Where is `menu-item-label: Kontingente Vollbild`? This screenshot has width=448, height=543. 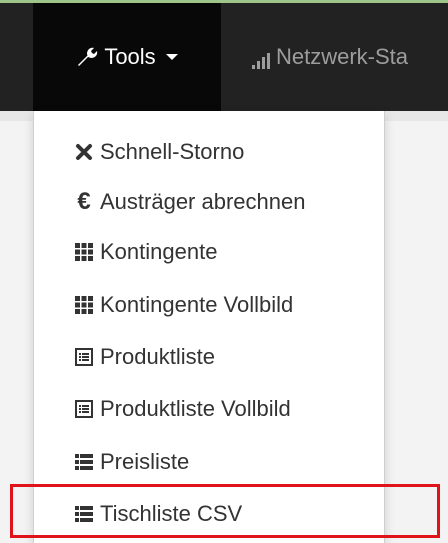
menu-item-label: Kontingente Vollbild is located at coordinates (197, 304).